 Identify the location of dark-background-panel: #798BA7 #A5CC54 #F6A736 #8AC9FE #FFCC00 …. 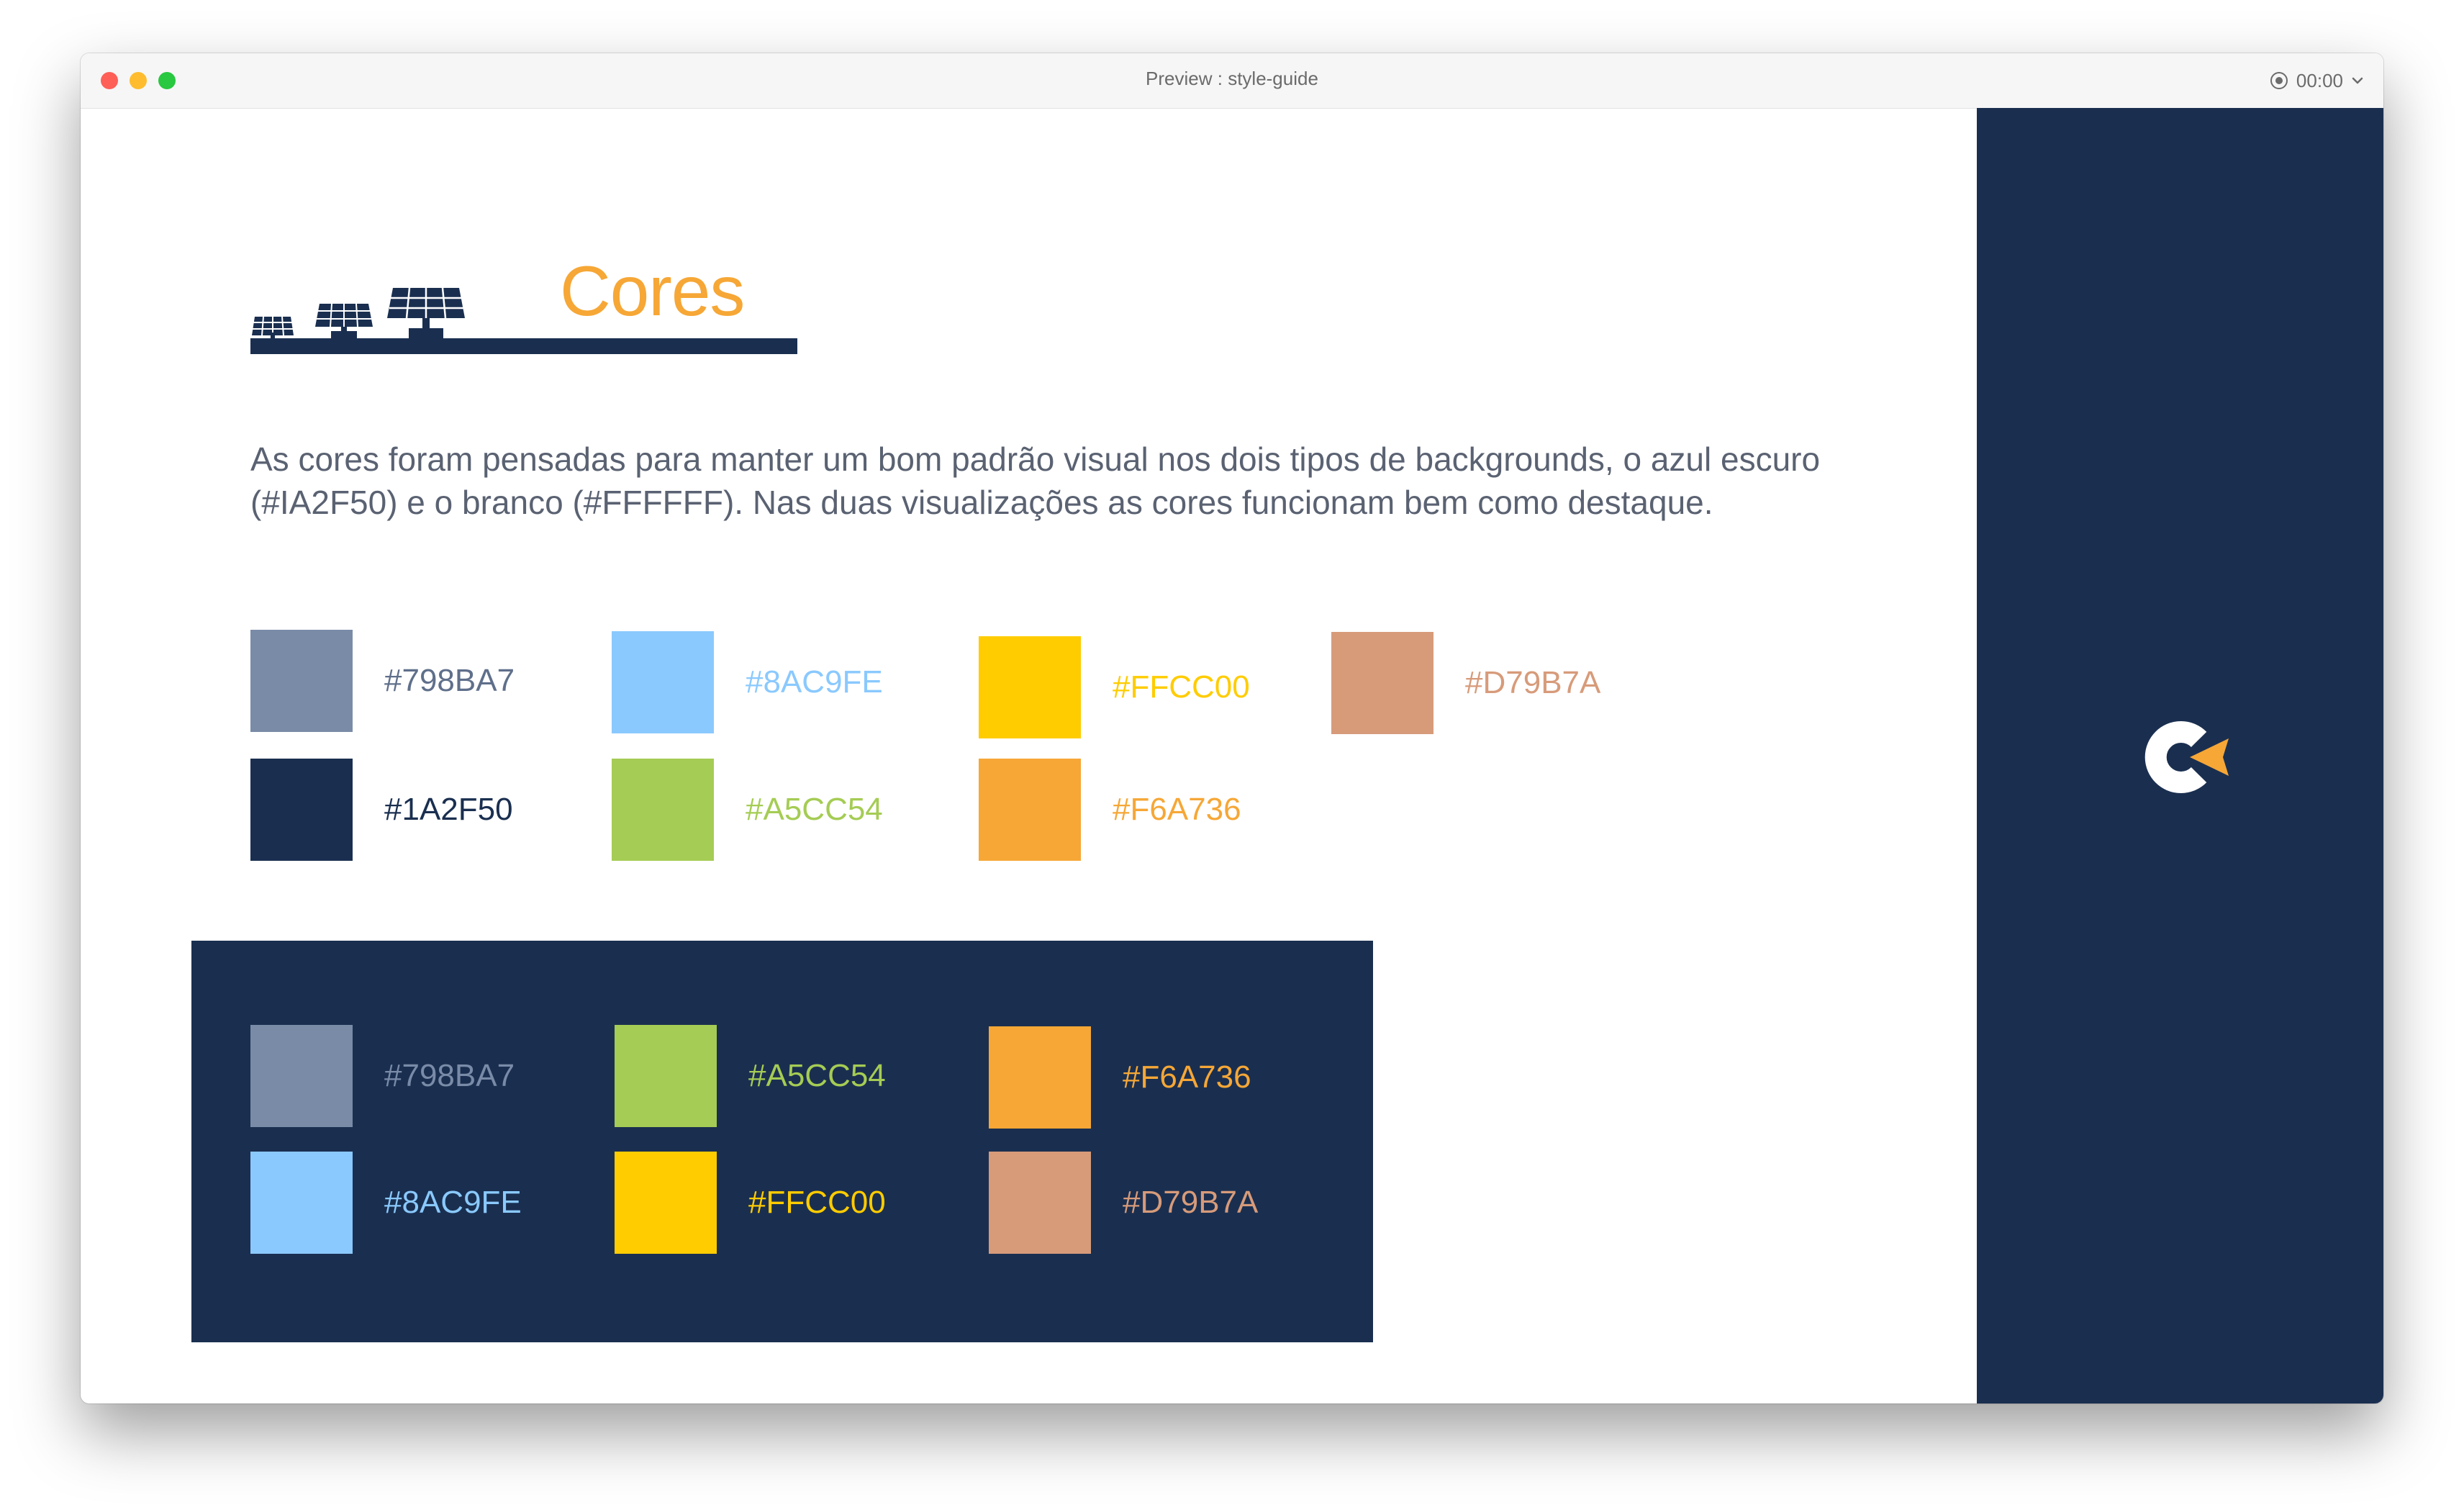
(782, 1141).